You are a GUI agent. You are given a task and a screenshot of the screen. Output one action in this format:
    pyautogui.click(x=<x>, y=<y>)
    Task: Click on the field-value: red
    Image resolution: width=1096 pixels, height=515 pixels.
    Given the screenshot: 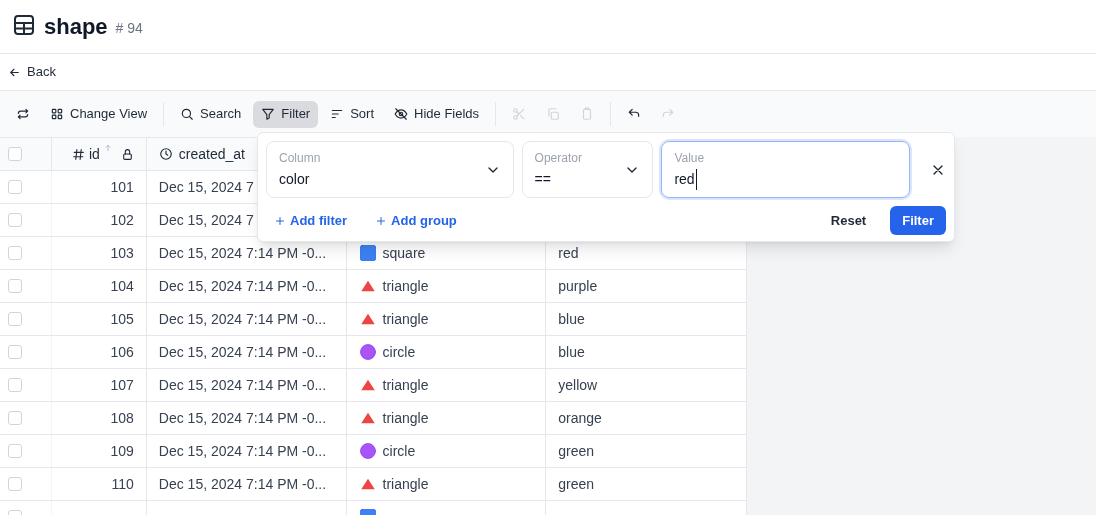 What is the action you would take?
    pyautogui.click(x=685, y=179)
    